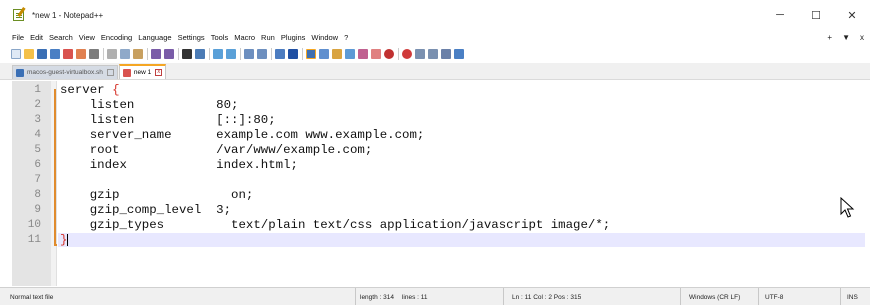 This screenshot has height=305, width=870. Describe the element at coordinates (126, 72) in the screenshot. I see `unsaved-file-icon` at that location.